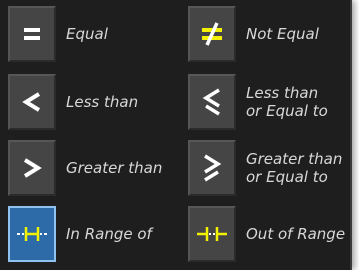 Image resolution: width=359 pixels, height=270 pixels. I want to click on operator-option-not-equal: Not Equal, so click(268, 36).